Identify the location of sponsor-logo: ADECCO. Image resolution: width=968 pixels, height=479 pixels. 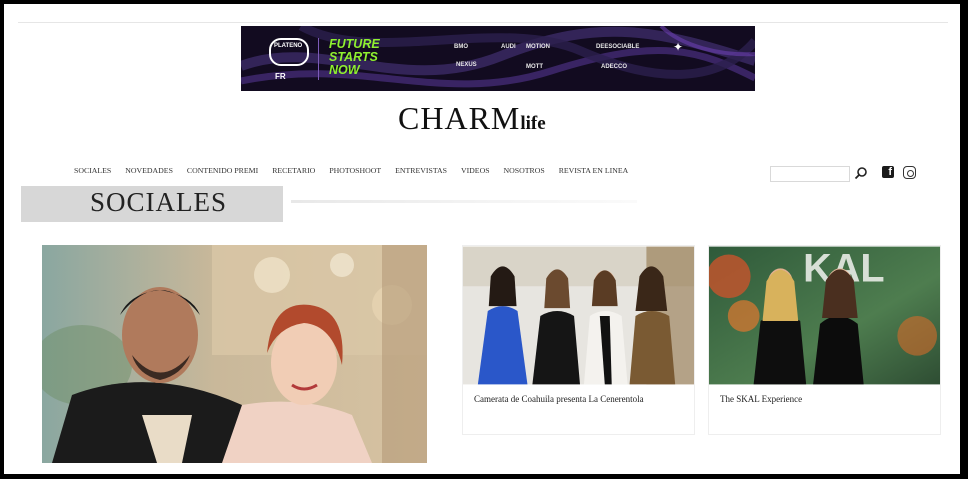
(614, 67).